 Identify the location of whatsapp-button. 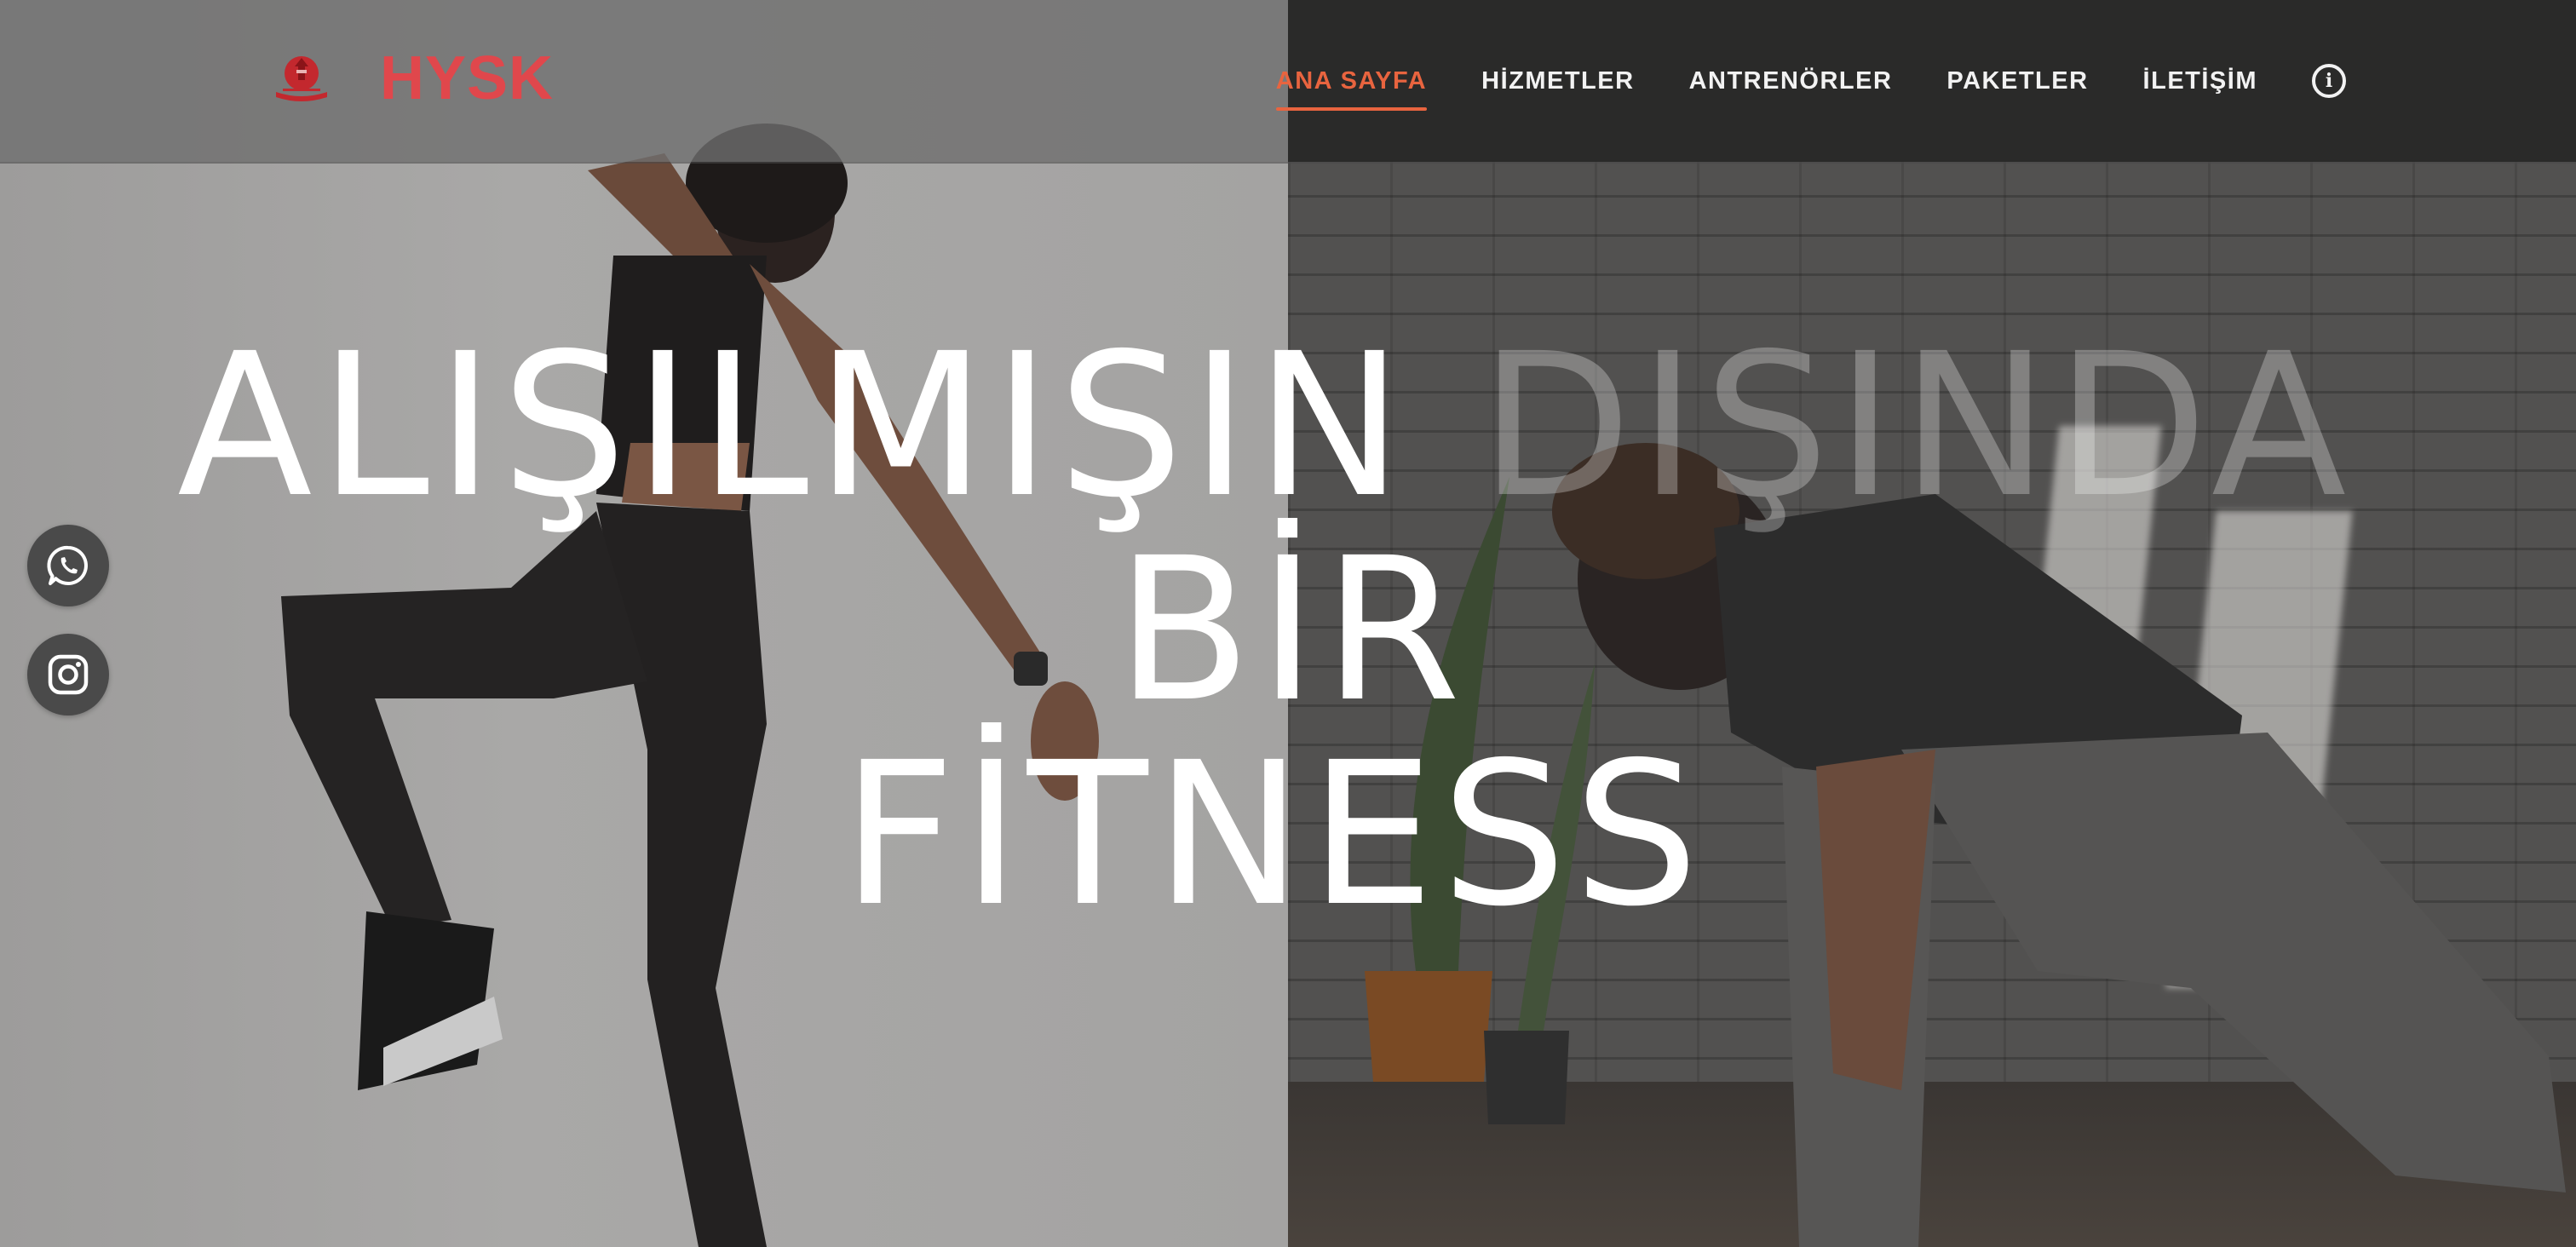
(68, 565).